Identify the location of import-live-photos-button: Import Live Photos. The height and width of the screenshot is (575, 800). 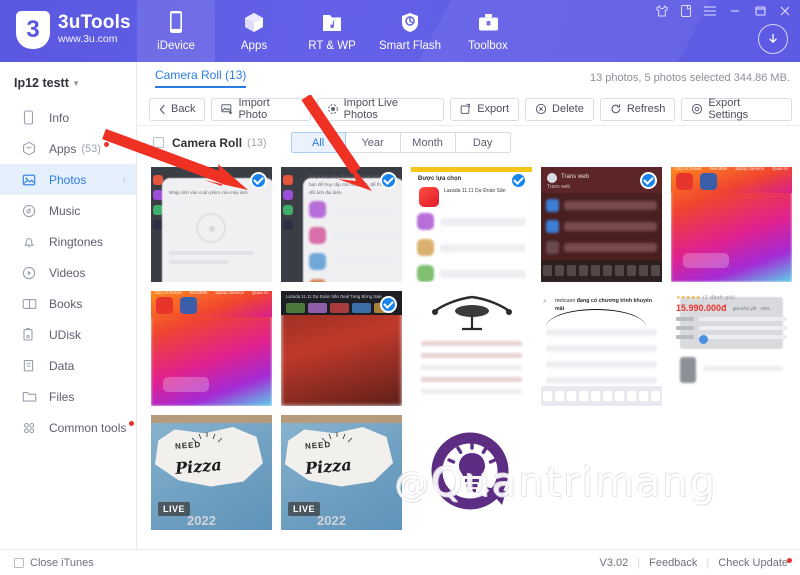
(380, 109).